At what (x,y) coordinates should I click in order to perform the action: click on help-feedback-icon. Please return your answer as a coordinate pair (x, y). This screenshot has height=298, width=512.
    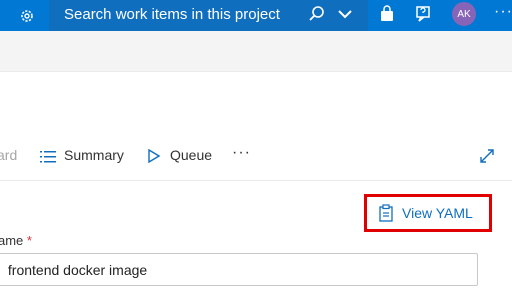
    Looking at the image, I should click on (423, 14).